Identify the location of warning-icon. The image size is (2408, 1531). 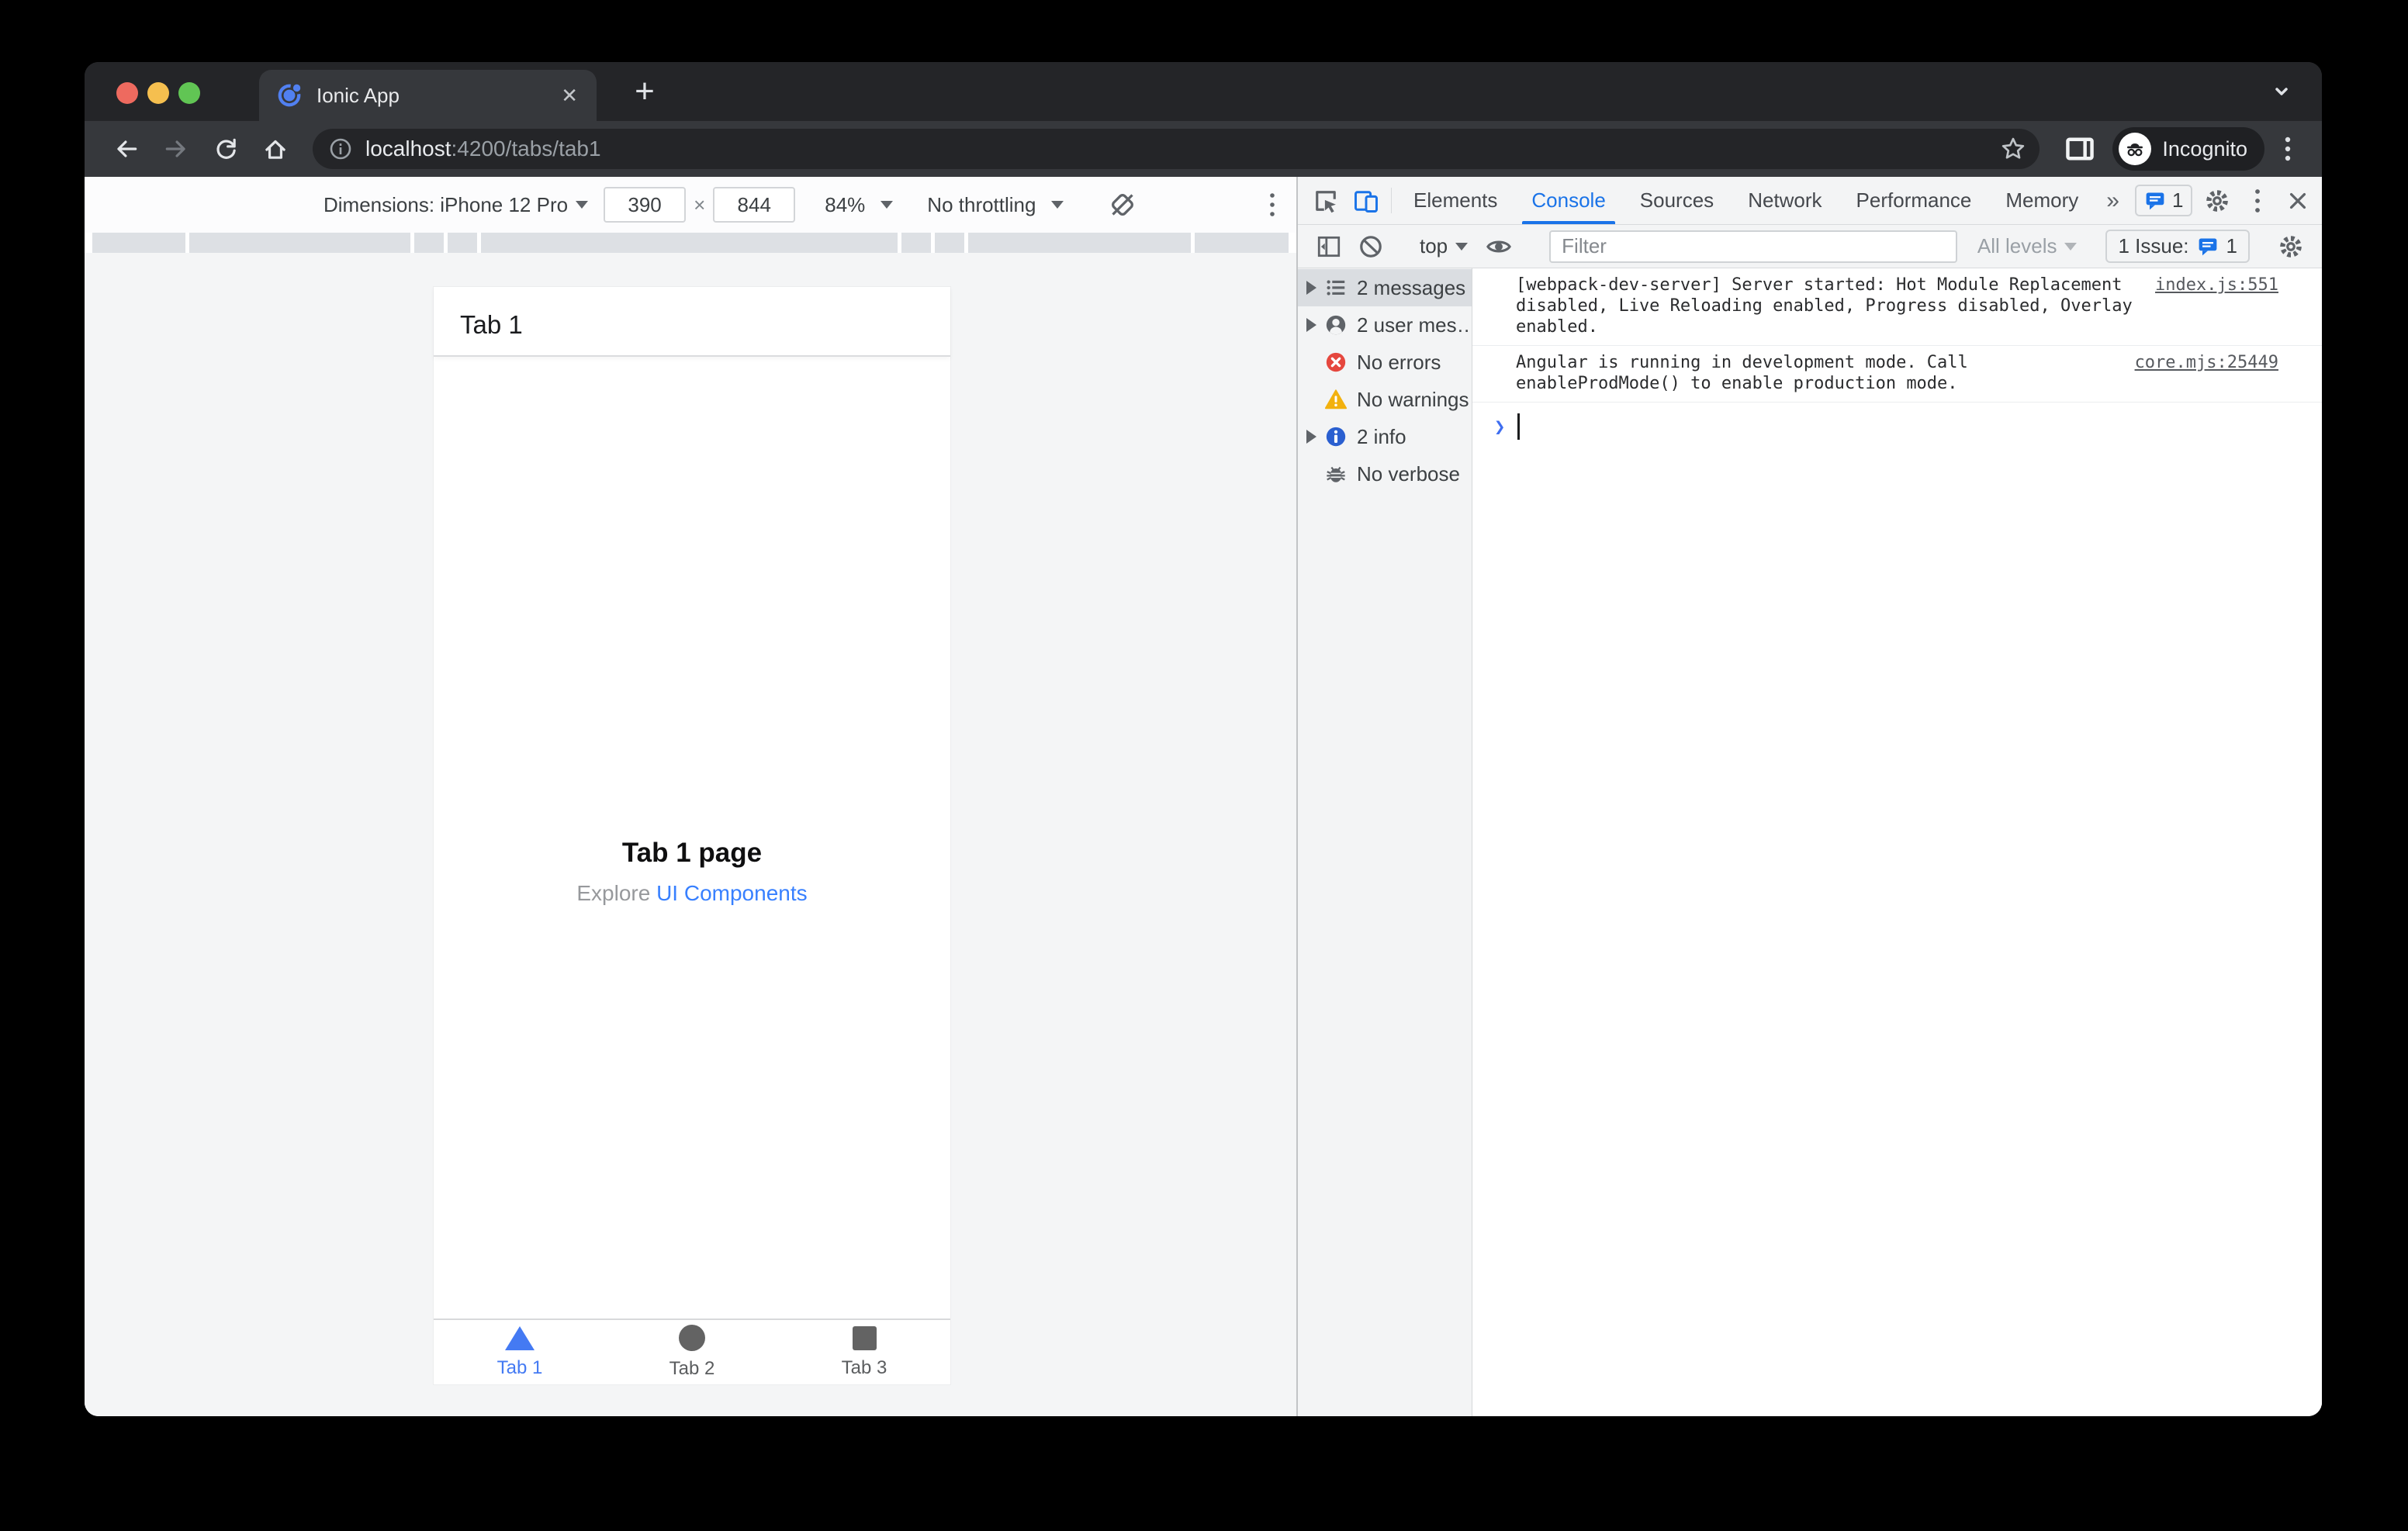
(1340, 399).